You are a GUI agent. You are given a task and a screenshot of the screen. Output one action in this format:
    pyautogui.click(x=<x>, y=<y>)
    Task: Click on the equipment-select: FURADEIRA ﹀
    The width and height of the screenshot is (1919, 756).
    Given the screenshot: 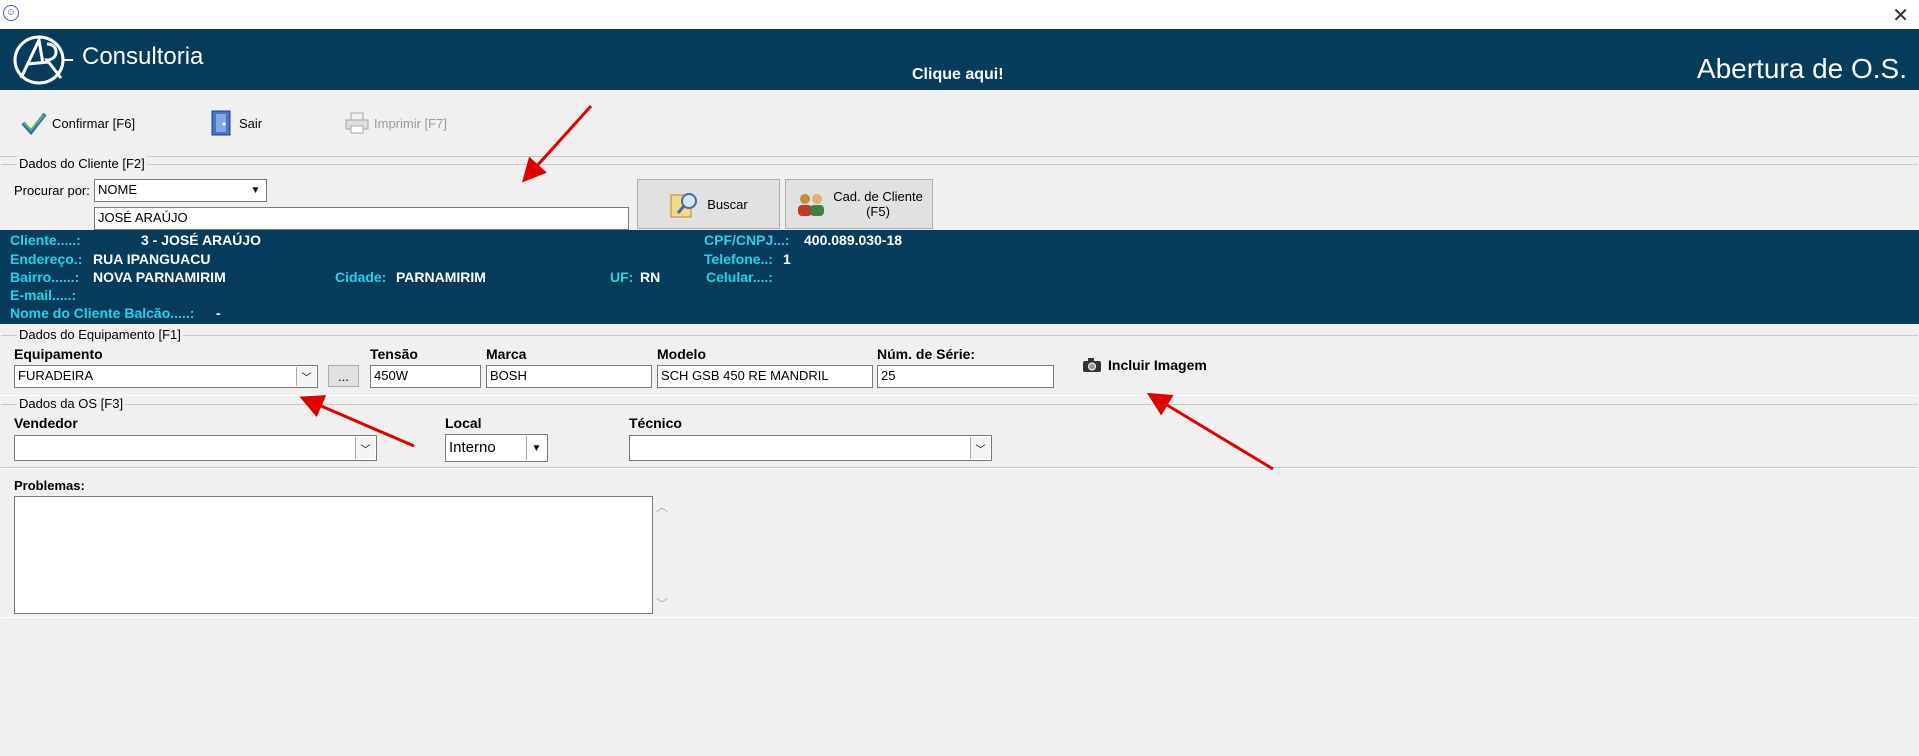 What is the action you would take?
    pyautogui.click(x=166, y=376)
    